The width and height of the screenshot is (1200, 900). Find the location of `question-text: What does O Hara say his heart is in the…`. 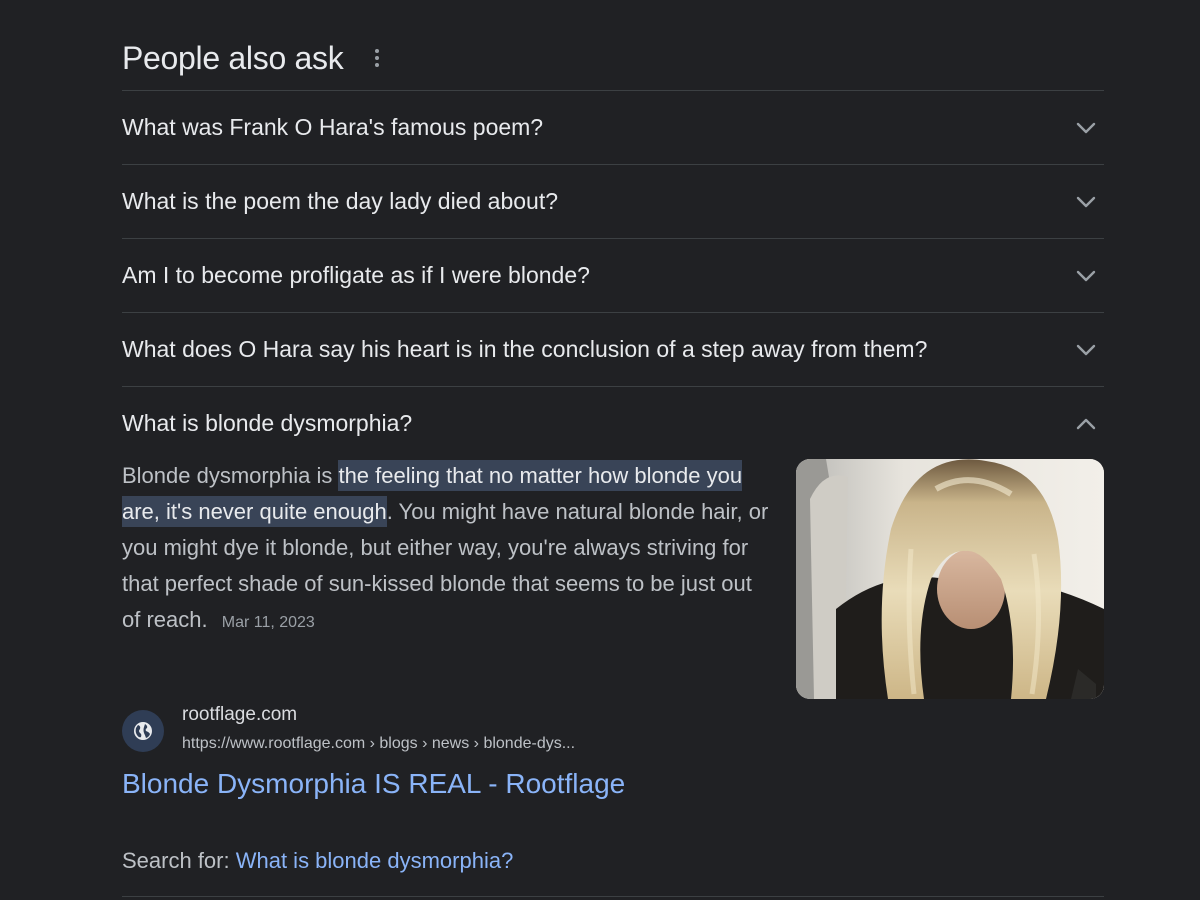

question-text: What does O Hara say his heart is in the… is located at coordinates (525, 349).